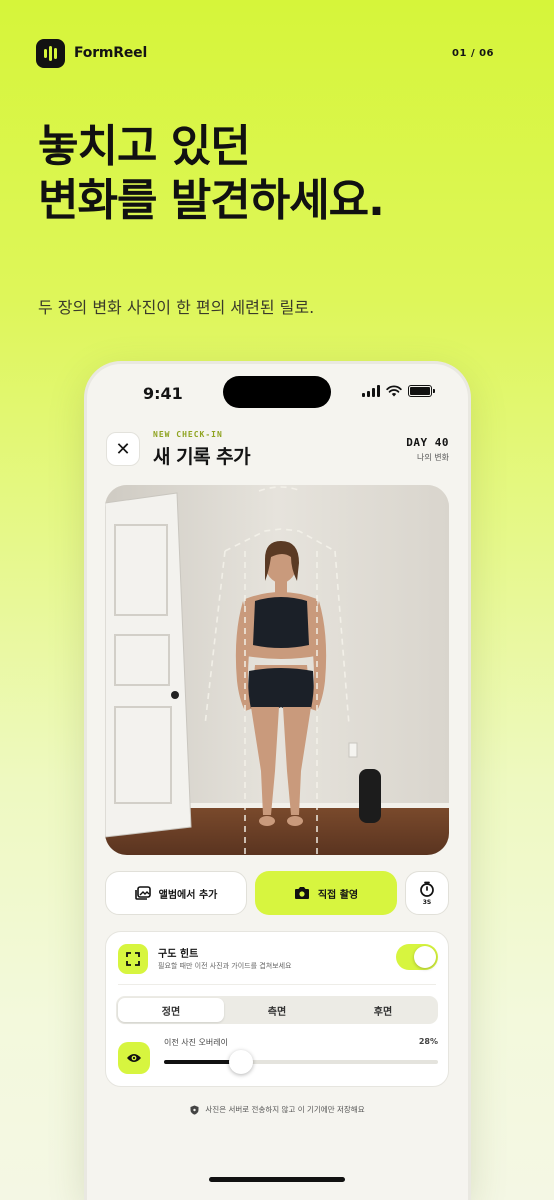 This screenshot has width=554, height=1200. Describe the element at coordinates (277, 450) in the screenshot. I see `checkin-header: ✕ NEW CHECK-IN 새 기록 추가 DAY 40 나의 변화` at that location.